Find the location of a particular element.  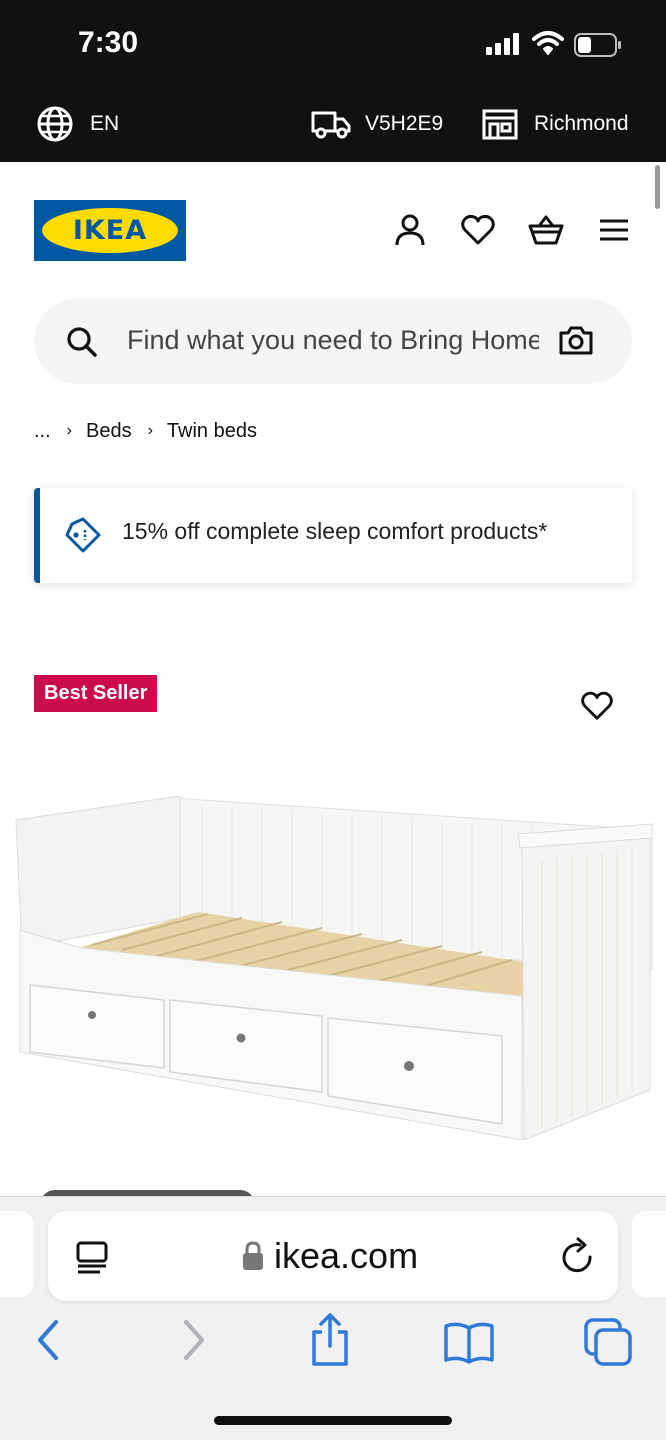

ikea-logo: IKEA ® is located at coordinates (110, 230).